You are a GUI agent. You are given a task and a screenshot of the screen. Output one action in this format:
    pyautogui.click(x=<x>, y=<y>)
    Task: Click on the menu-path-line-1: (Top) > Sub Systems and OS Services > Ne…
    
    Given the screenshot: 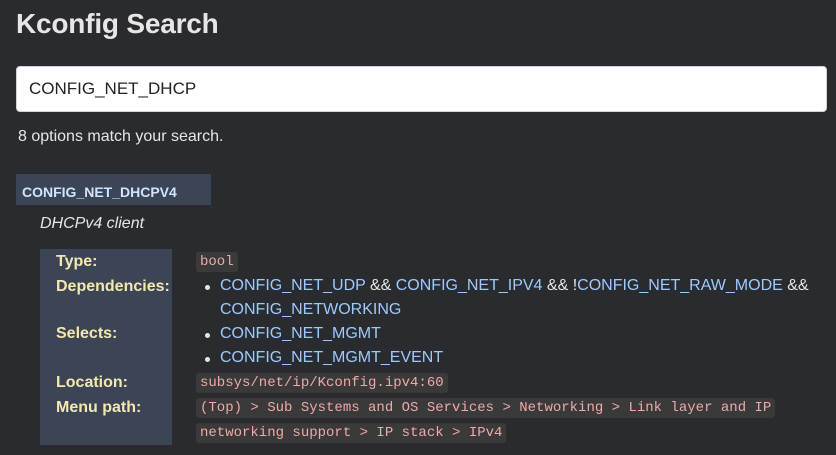 What is the action you would take?
    pyautogui.click(x=486, y=408)
    